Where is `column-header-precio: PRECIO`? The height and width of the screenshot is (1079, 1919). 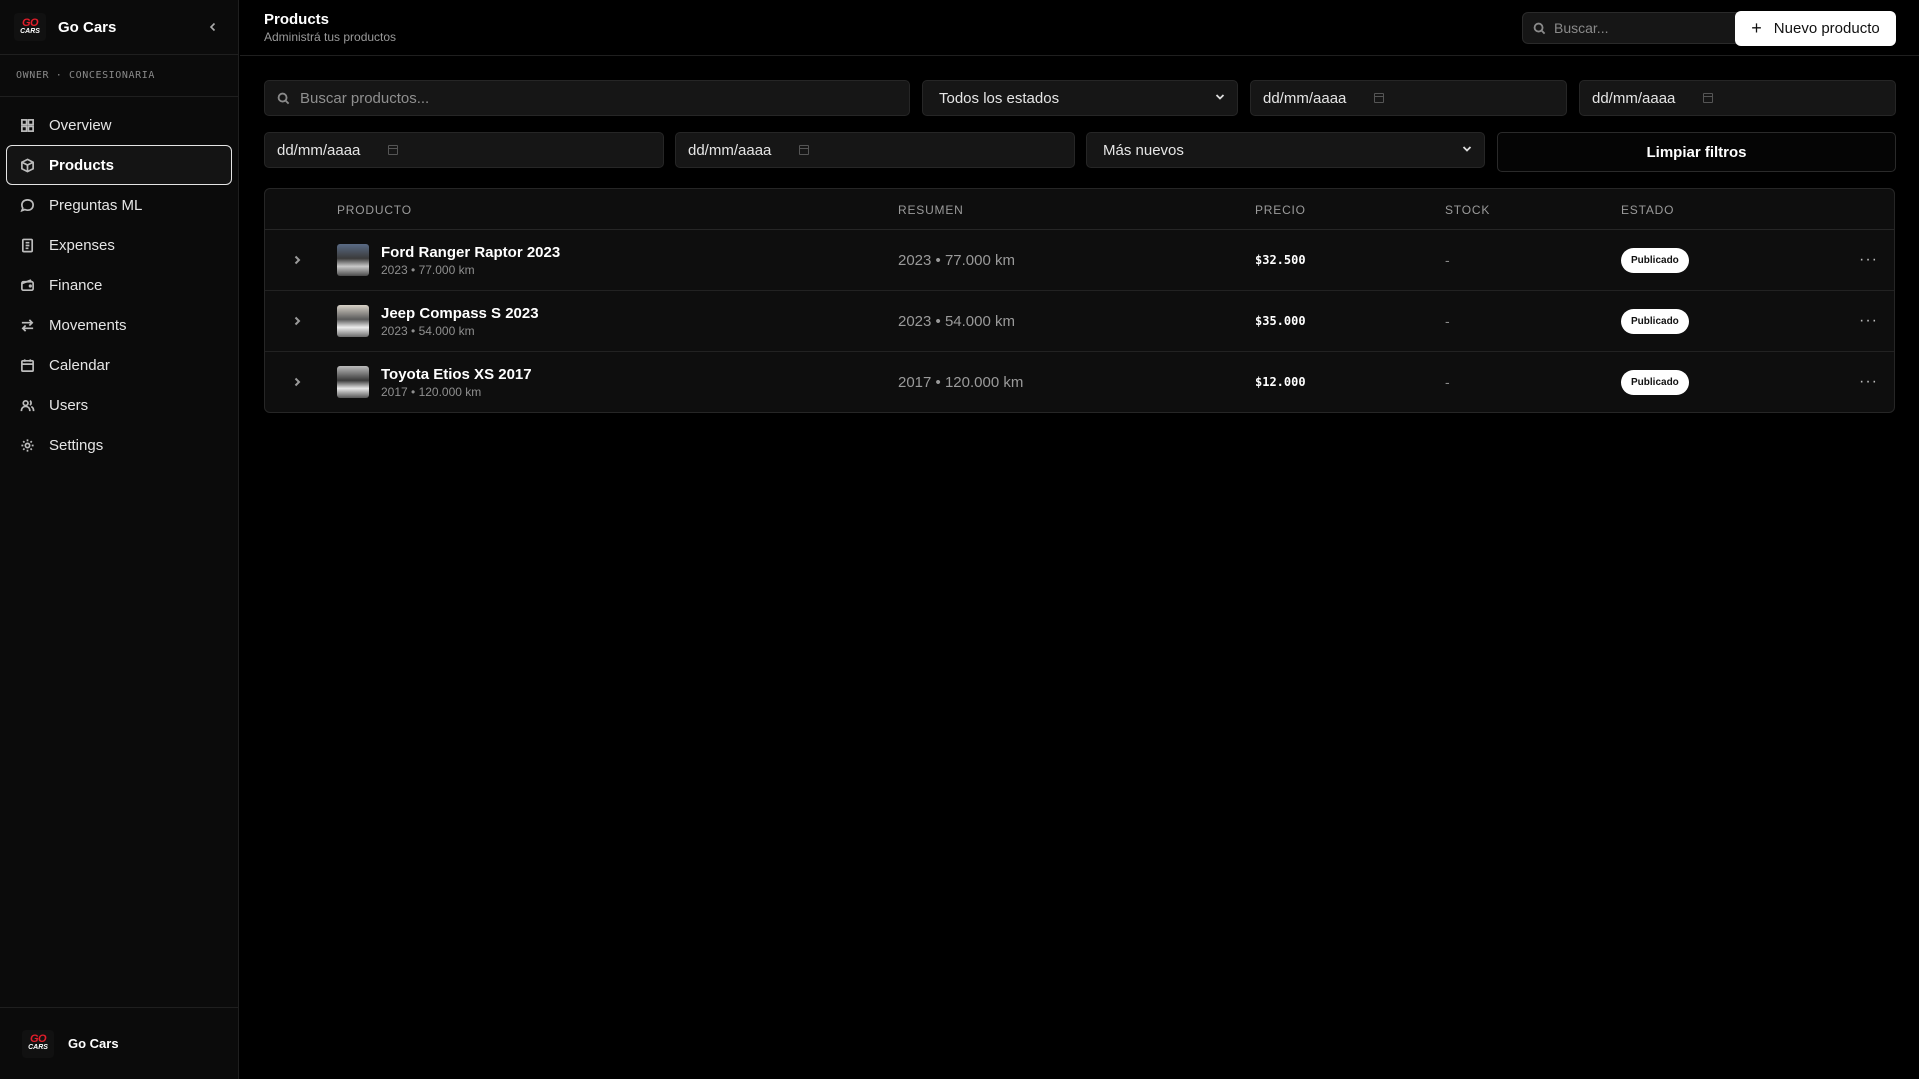
column-header-precio: PRECIO is located at coordinates (1280, 210).